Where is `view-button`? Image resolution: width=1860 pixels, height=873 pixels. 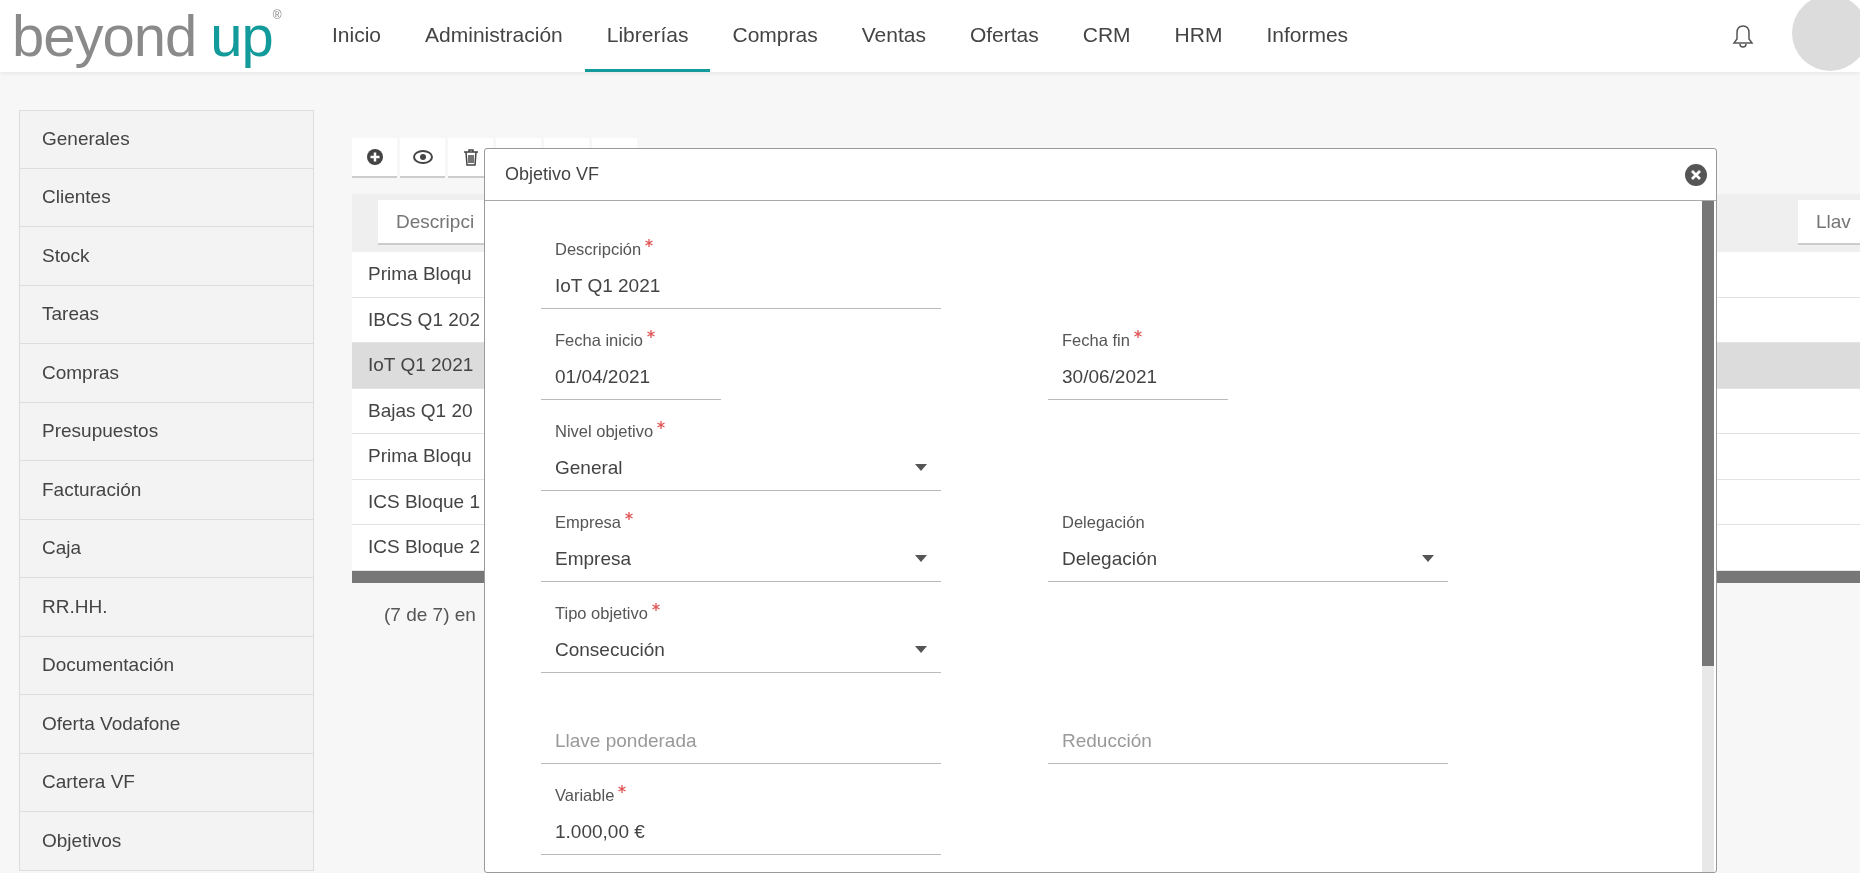 view-button is located at coordinates (422, 158).